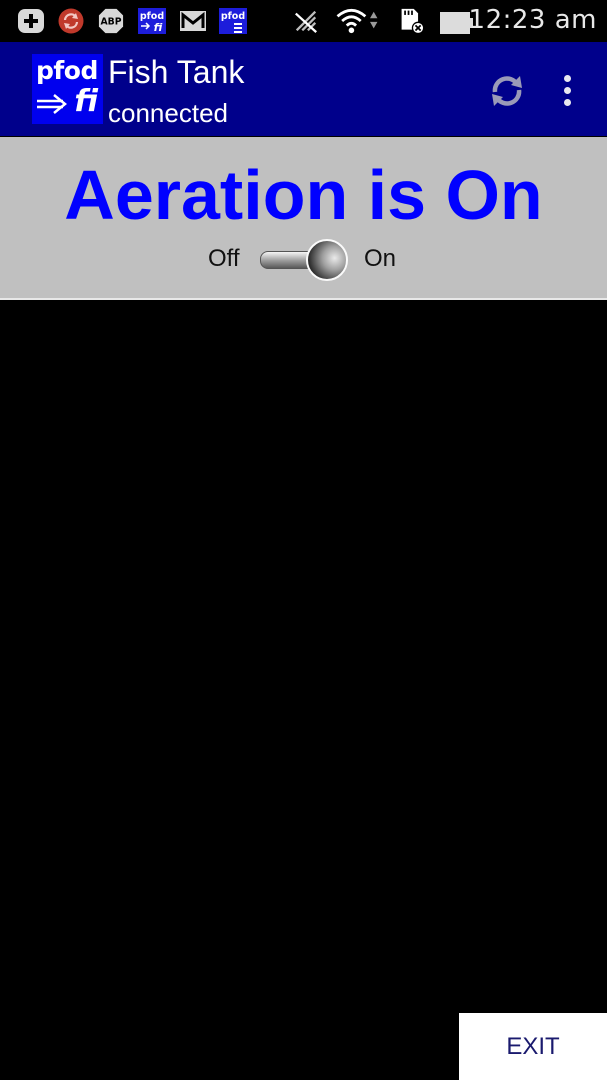  What do you see at coordinates (152, 21) in the screenshot?
I see `pfodfi-notification-icon: pfod fi` at bounding box center [152, 21].